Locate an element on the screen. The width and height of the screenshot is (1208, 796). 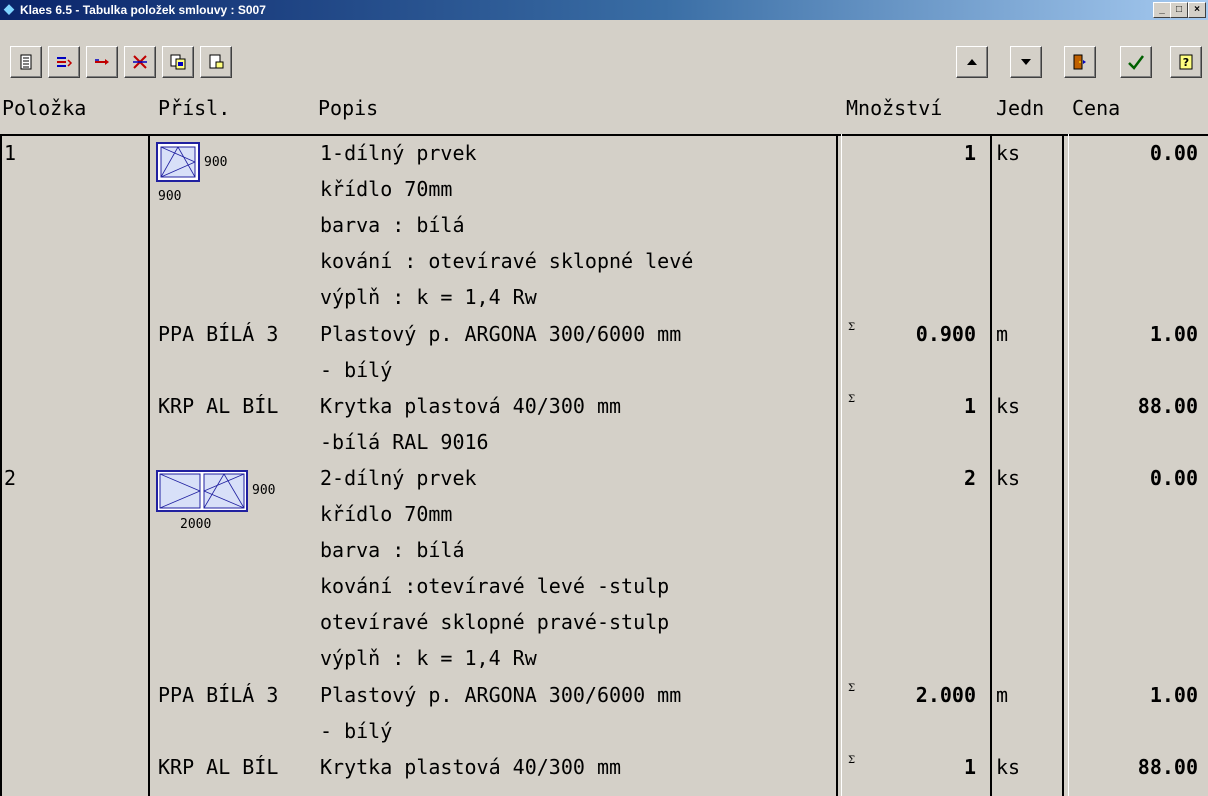
list-button is located at coordinates (26, 62).